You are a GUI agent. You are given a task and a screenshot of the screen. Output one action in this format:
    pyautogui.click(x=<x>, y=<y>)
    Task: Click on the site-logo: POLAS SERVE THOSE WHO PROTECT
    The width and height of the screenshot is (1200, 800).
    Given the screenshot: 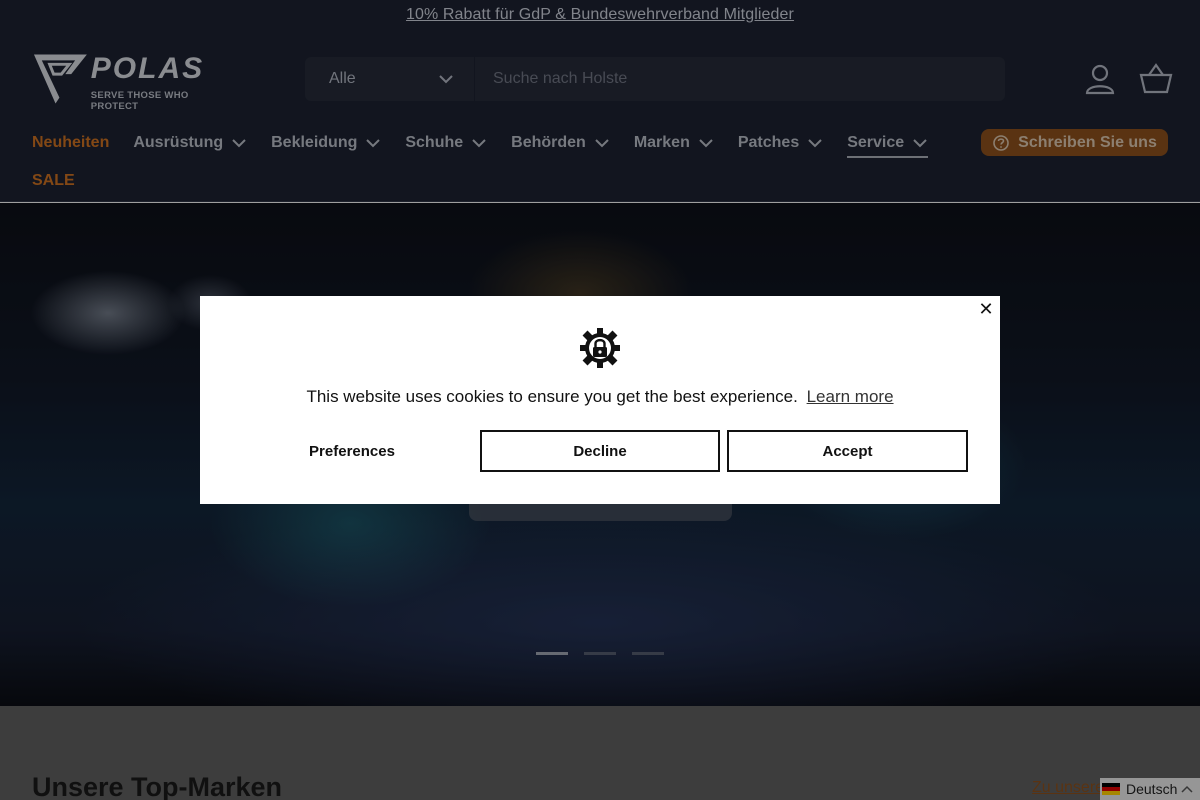 What is the action you would take?
    pyautogui.click(x=134, y=82)
    